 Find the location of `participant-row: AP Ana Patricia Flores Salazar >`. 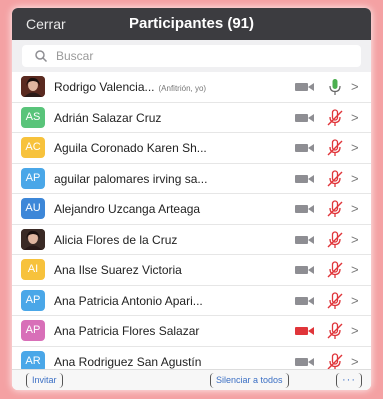

participant-row: AP Ana Patricia Flores Salazar > is located at coordinates (191, 331).